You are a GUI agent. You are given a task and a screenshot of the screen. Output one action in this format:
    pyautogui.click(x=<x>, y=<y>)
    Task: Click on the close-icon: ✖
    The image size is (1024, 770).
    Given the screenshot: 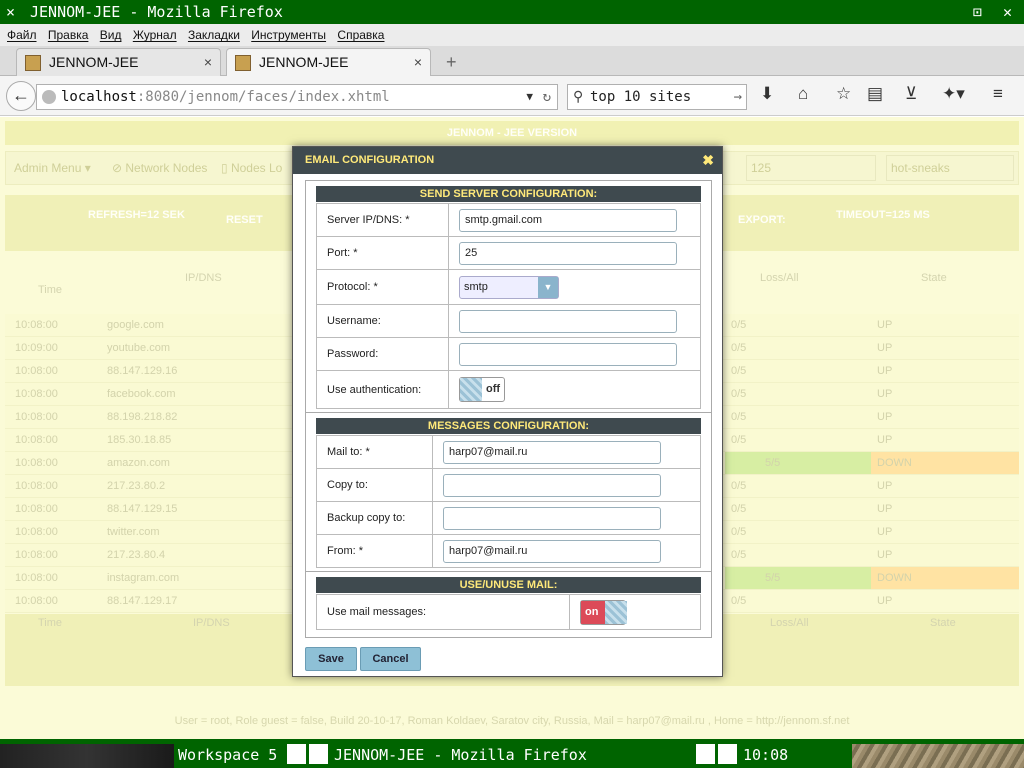 What is the action you would take?
    pyautogui.click(x=708, y=160)
    